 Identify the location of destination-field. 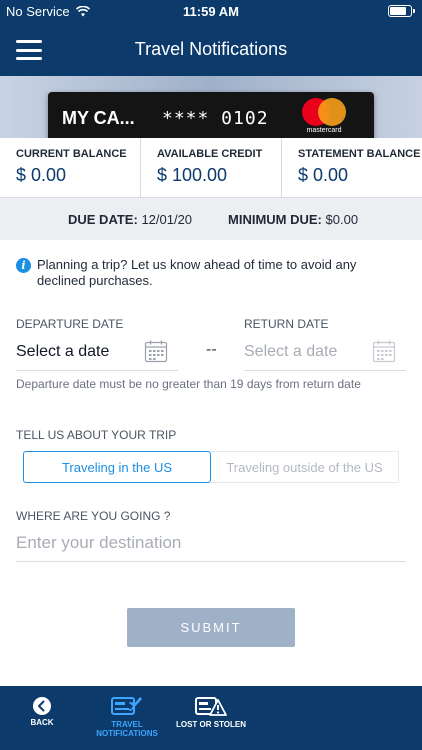
(211, 546).